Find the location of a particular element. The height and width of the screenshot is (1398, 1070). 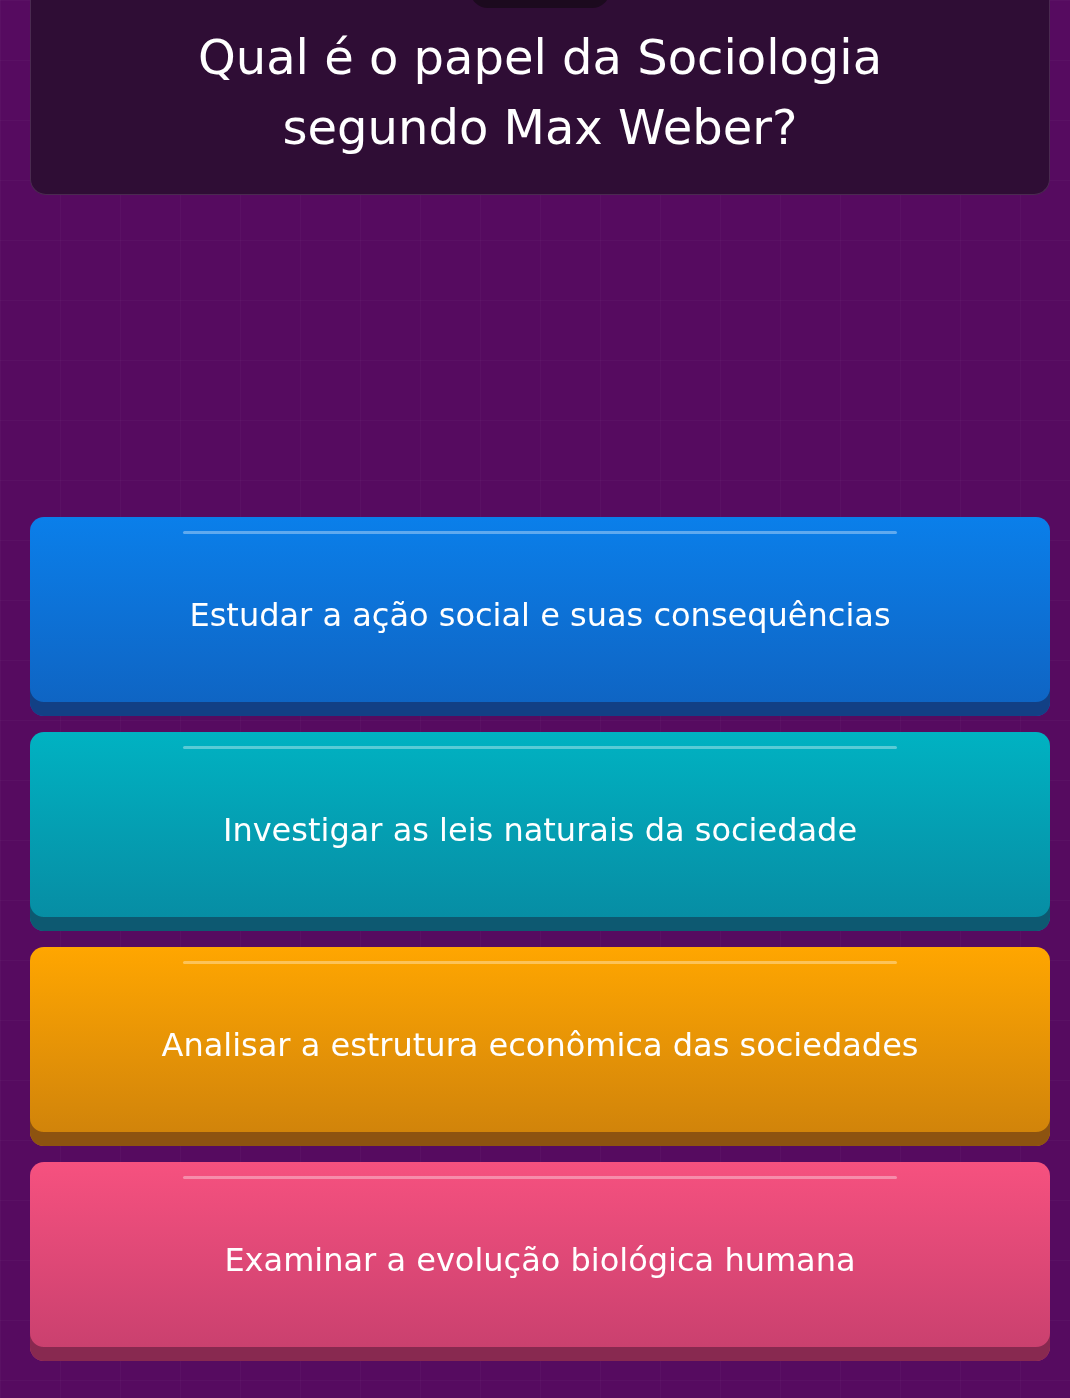

question-text: Qual é o papel da Sociologia segundo Max Weber? is located at coordinates (540, 92).